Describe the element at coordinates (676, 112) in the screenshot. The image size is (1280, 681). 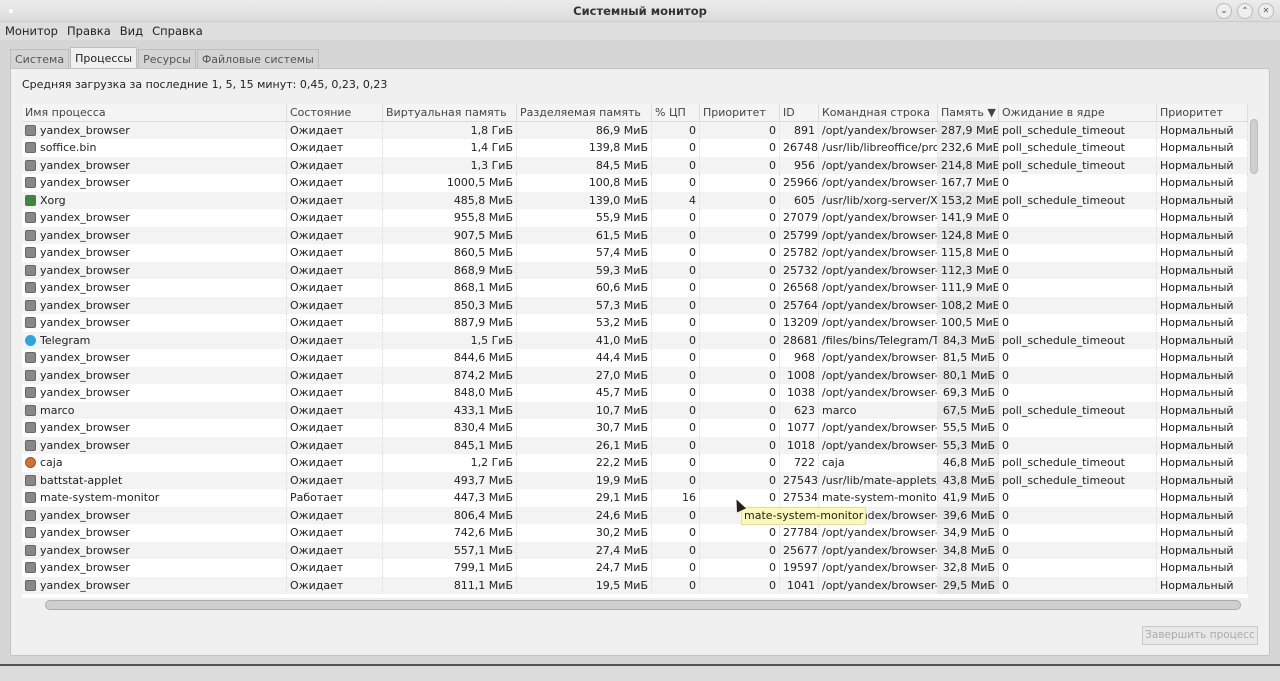
I see `column-header: % ЦП` at that location.